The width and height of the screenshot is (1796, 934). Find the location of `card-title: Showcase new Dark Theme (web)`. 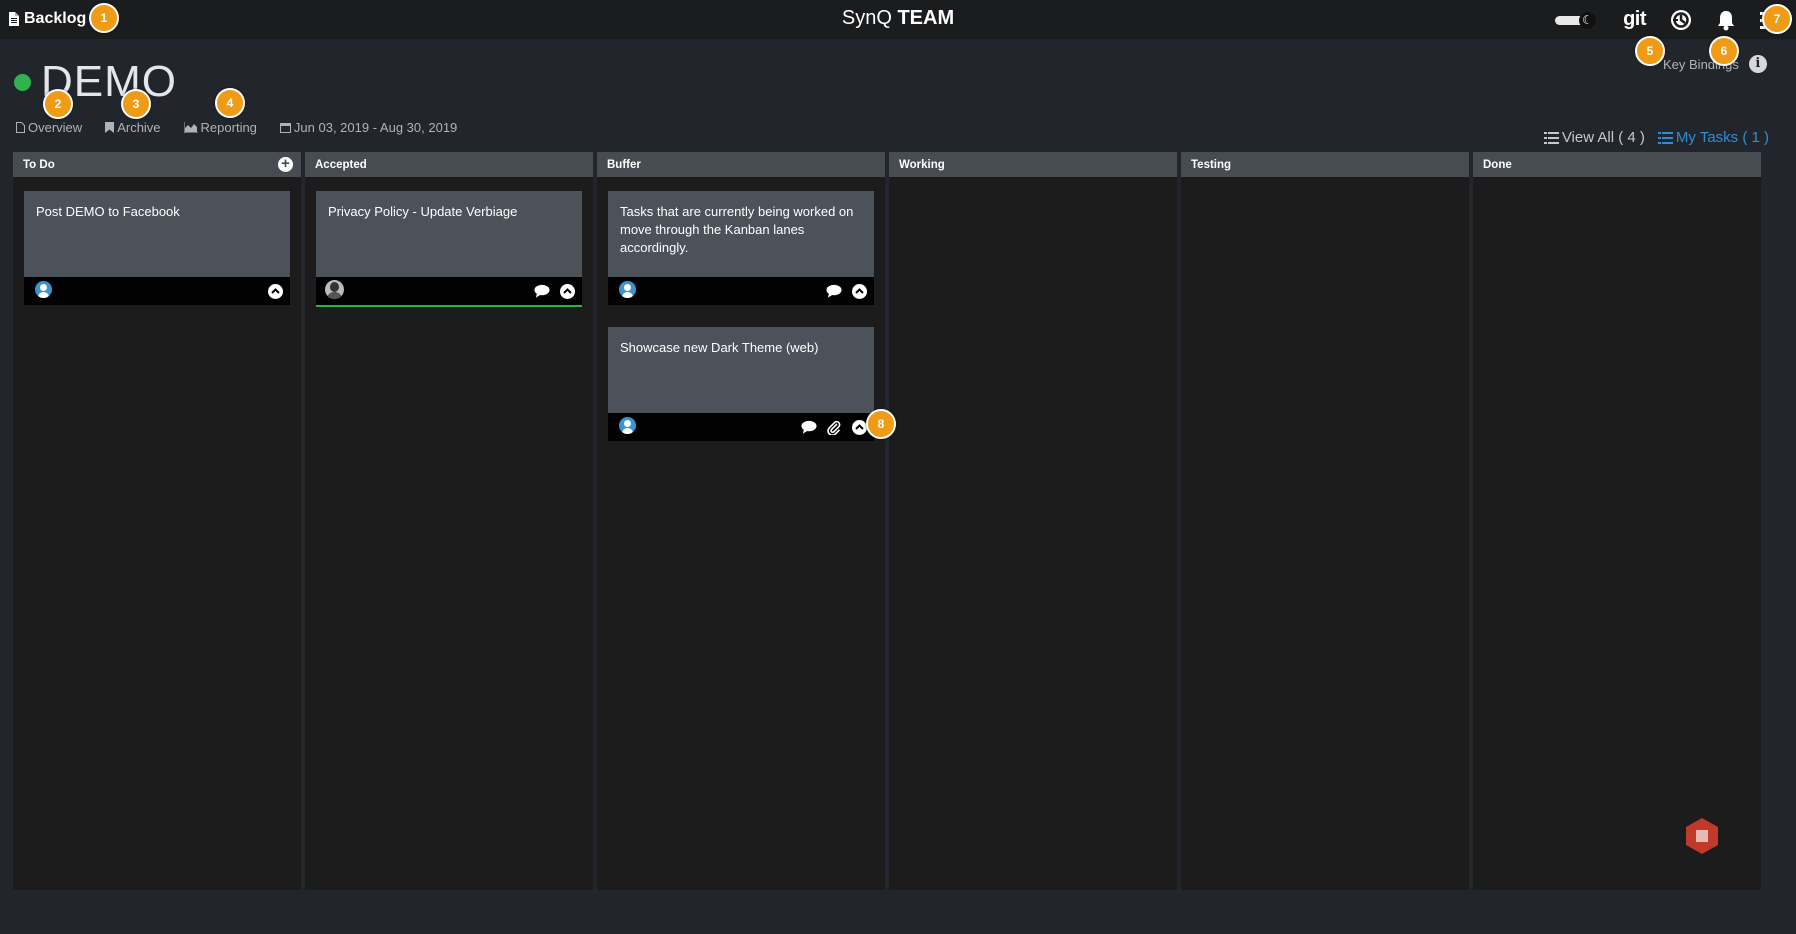

card-title: Showcase new Dark Theme (web) is located at coordinates (741, 370).